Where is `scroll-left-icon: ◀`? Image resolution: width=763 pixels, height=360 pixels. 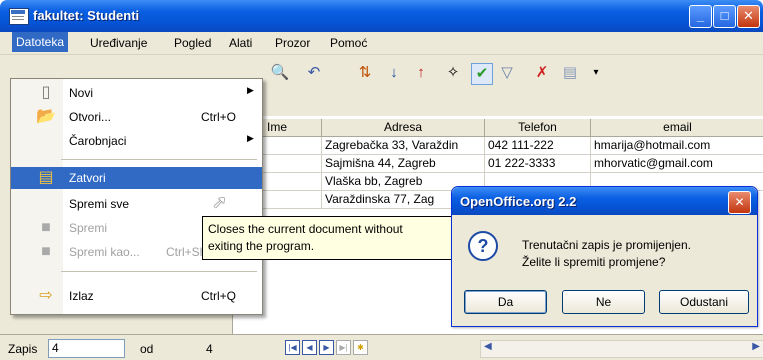 scroll-left-icon: ◀ is located at coordinates (488, 346).